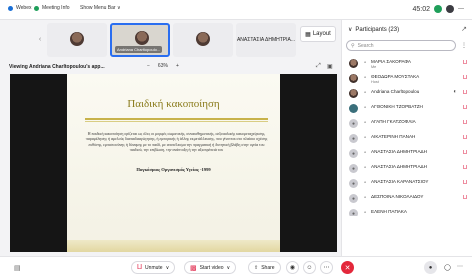 The image size is (472, 277). What do you see at coordinates (407, 78) in the screenshot?
I see `participant-row: ⚬ ΘΕΟΔΩΡΑ ΜΟΥΣΤΑΚΑ Host ⨿` at bounding box center [407, 78].